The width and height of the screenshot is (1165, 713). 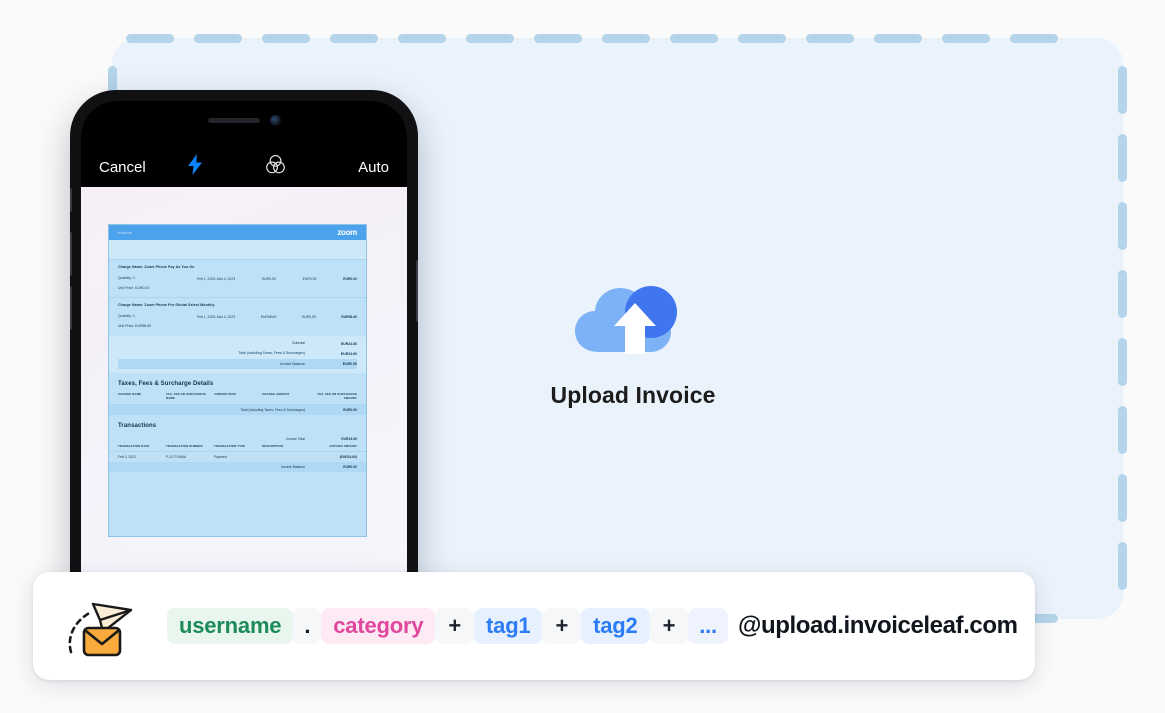 I want to click on summary-row-balance: Invoice Balance EUR0.00, so click(x=237, y=364).